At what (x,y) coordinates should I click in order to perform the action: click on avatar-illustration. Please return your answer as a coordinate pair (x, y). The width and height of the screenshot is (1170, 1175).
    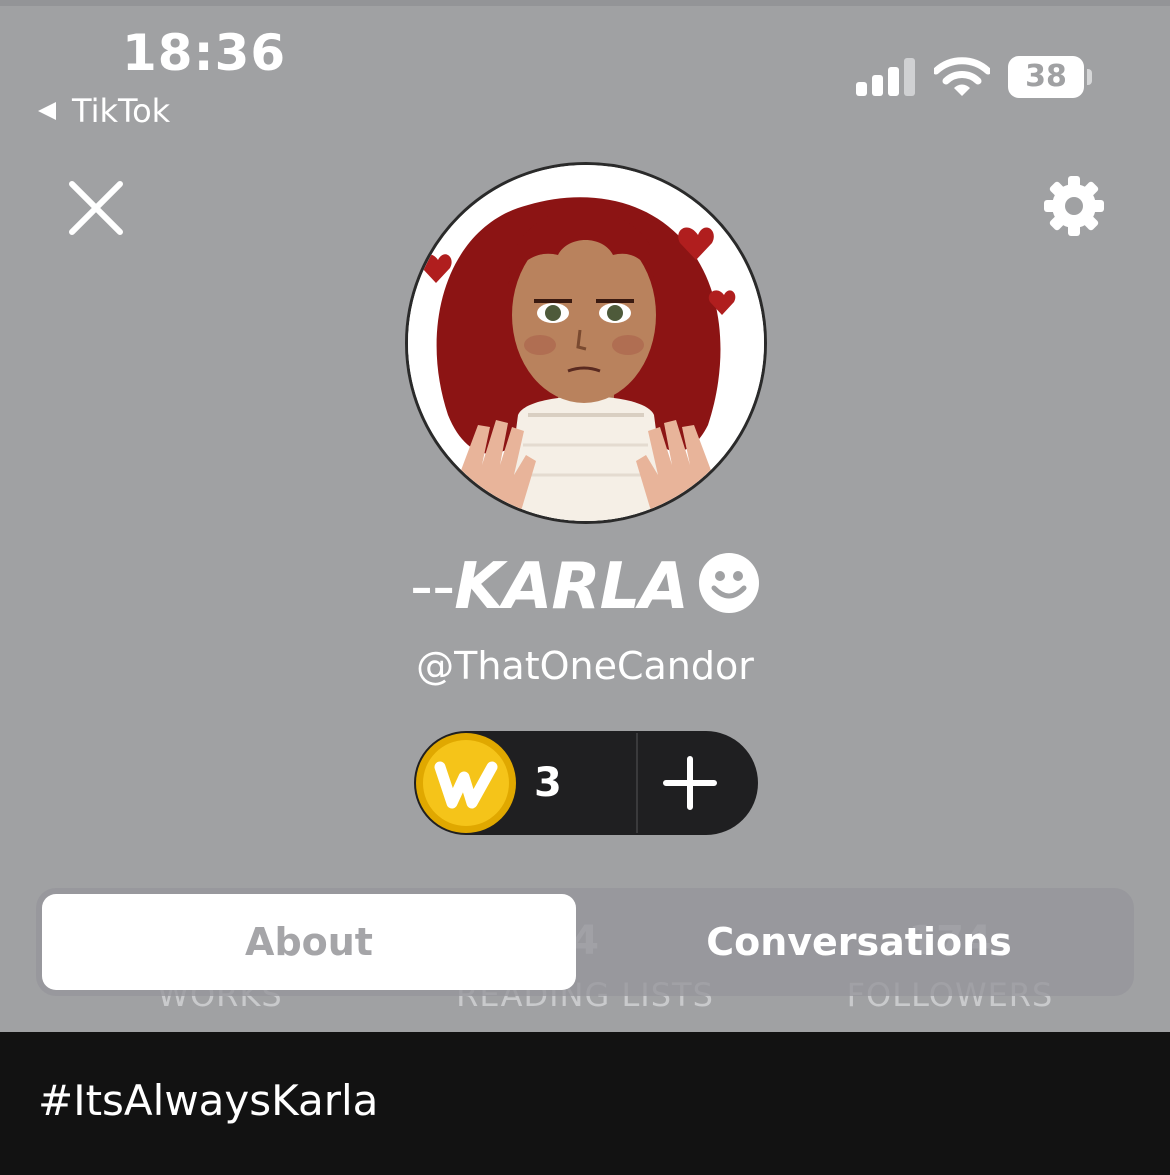
    Looking at the image, I should click on (586, 343).